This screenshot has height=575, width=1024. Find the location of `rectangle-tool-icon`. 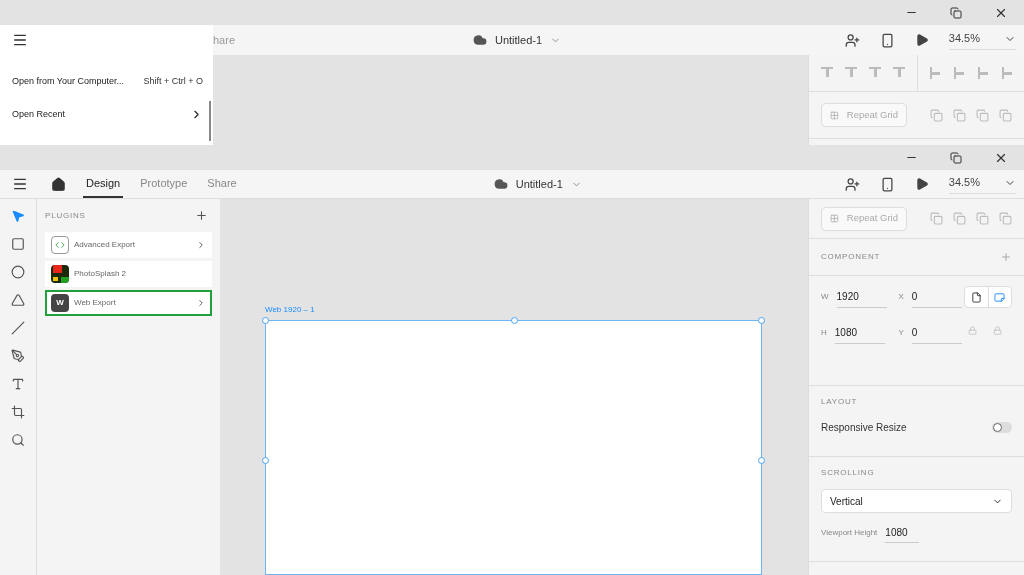

rectangle-tool-icon is located at coordinates (18, 244).